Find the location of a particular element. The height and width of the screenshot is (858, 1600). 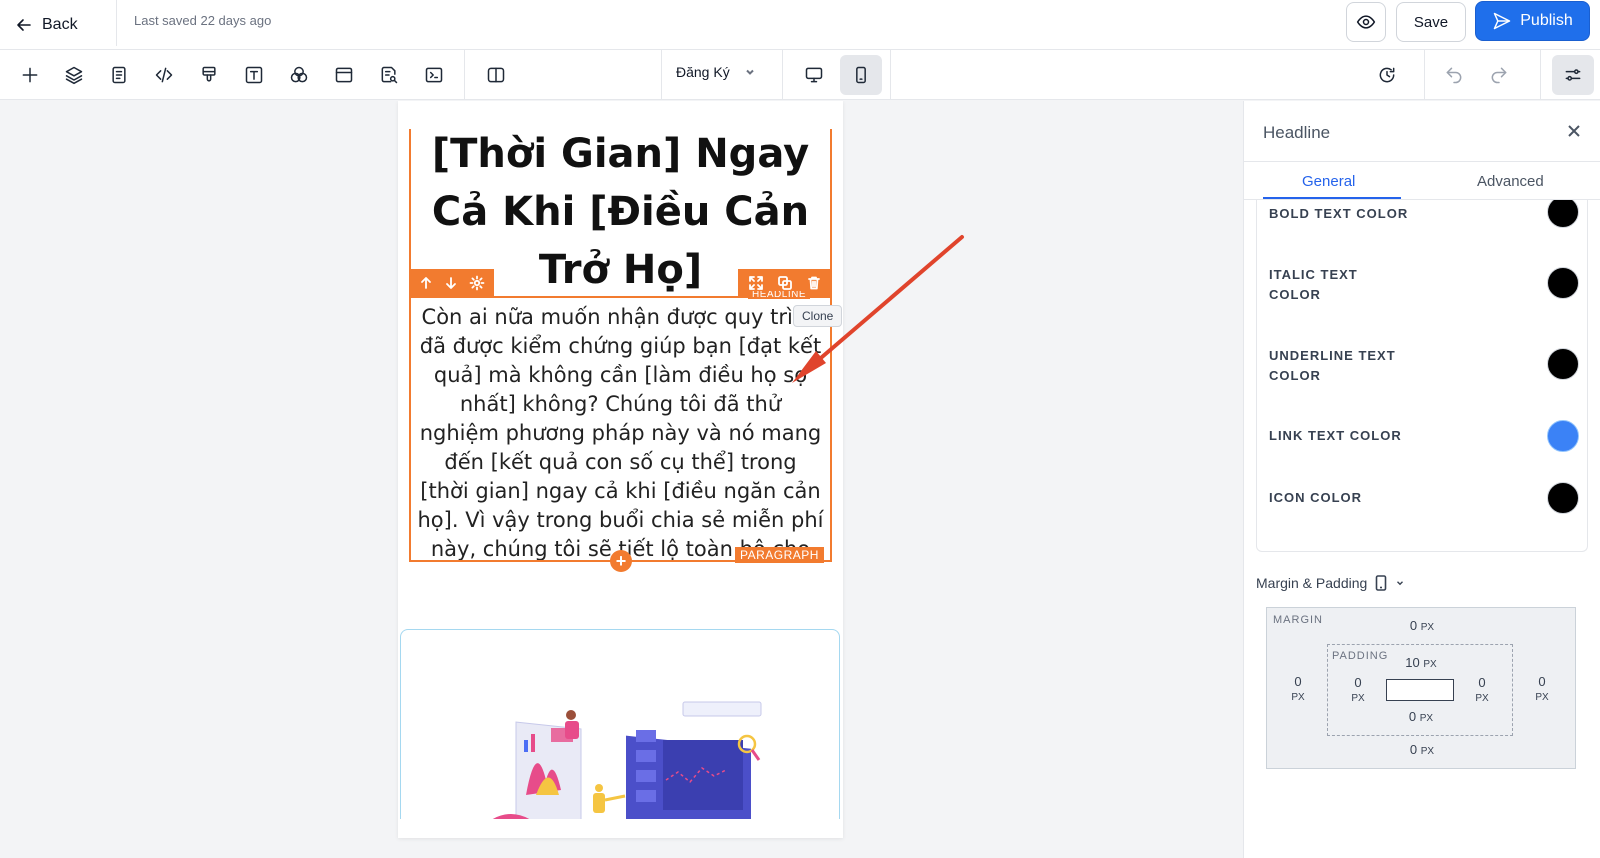

redo-button is located at coordinates (1499, 75).